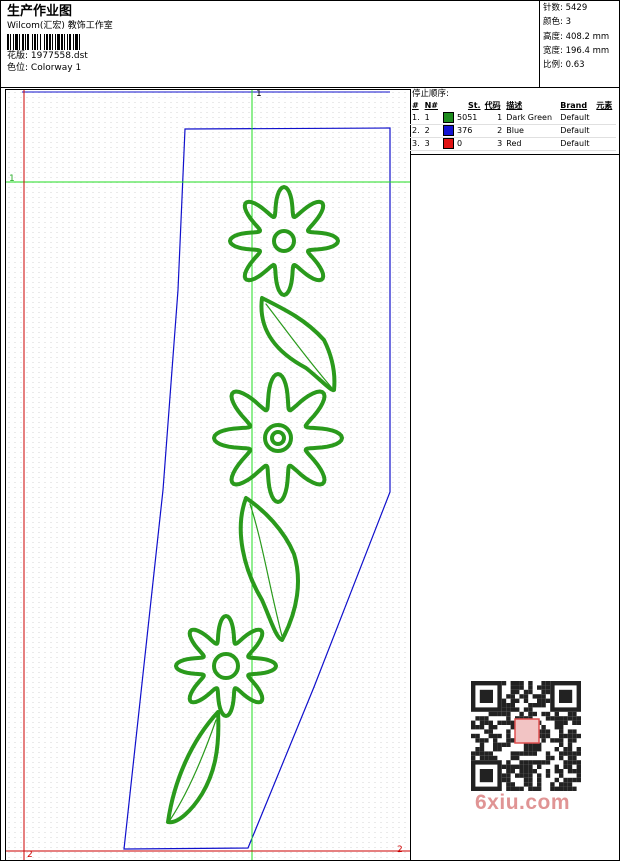  Describe the element at coordinates (462, 118) in the screenshot. I see `row-stitches: 5051` at that location.